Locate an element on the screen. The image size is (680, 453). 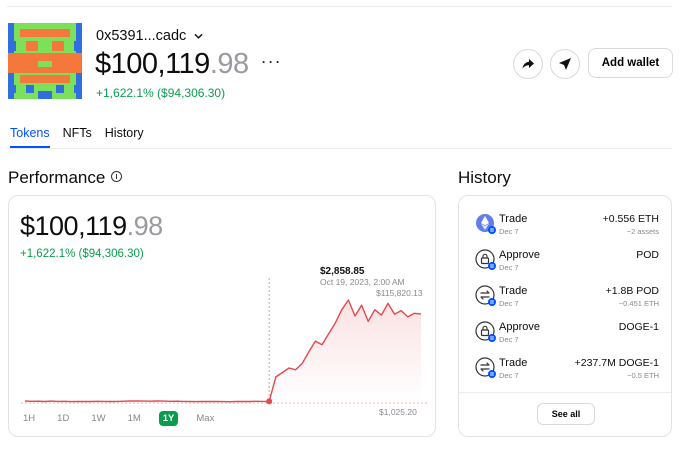
history-item-amount: +0.556 ETH is located at coordinates (630, 219).